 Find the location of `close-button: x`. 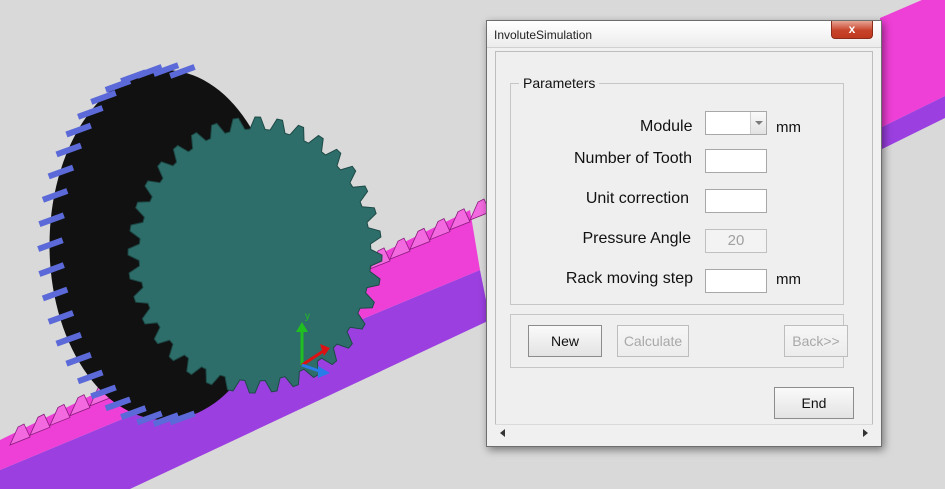

close-button: x is located at coordinates (852, 30).